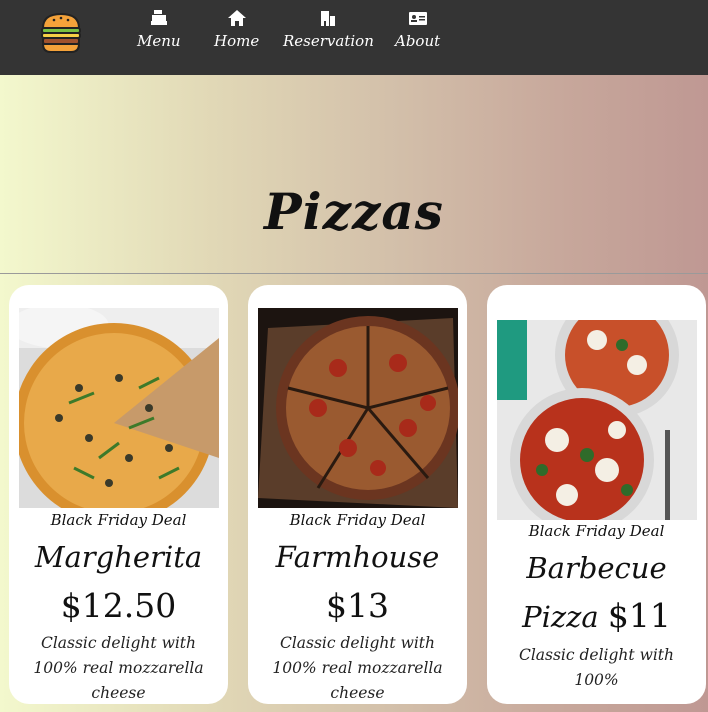 The height and width of the screenshot is (712, 708). Describe the element at coordinates (236, 18) in the screenshot. I see `home-icon` at that location.